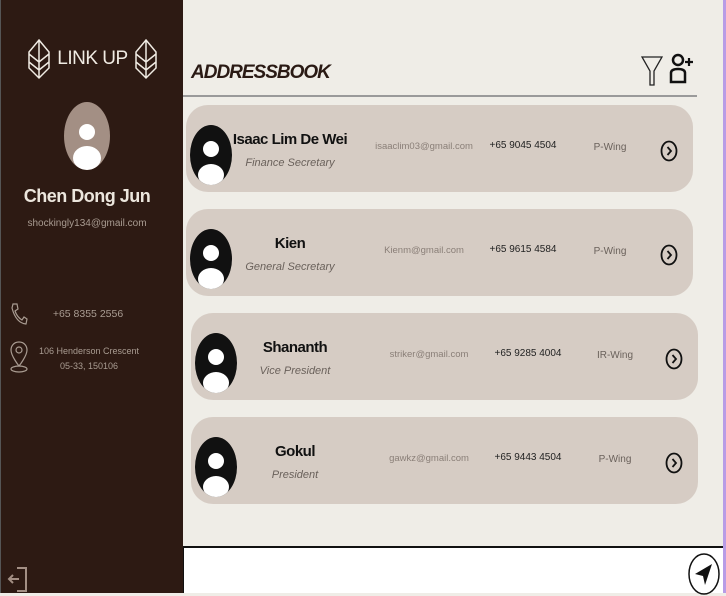  I want to click on contact-phone: +65 9045 4504, so click(523, 145).